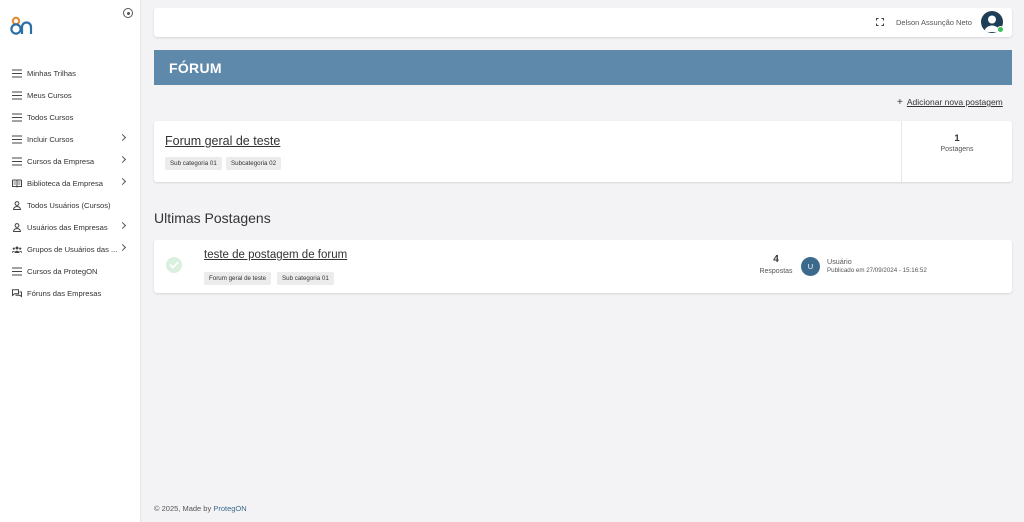  Describe the element at coordinates (50, 117) in the screenshot. I see `sidebar-item-label: Todos Cursos` at that location.